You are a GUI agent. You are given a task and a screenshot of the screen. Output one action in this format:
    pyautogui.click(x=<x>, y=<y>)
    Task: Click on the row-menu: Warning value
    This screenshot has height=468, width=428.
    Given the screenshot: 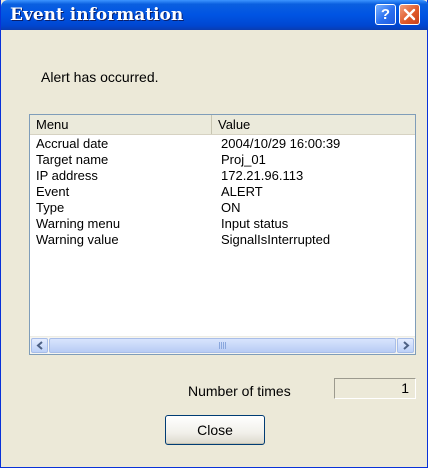 What is the action you would take?
    pyautogui.click(x=77, y=239)
    